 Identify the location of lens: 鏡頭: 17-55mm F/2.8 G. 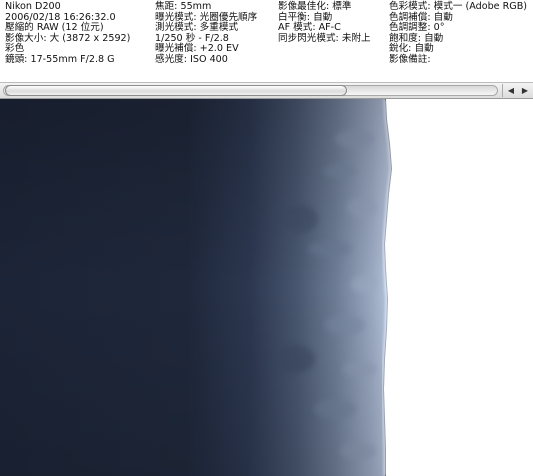
(60, 59).